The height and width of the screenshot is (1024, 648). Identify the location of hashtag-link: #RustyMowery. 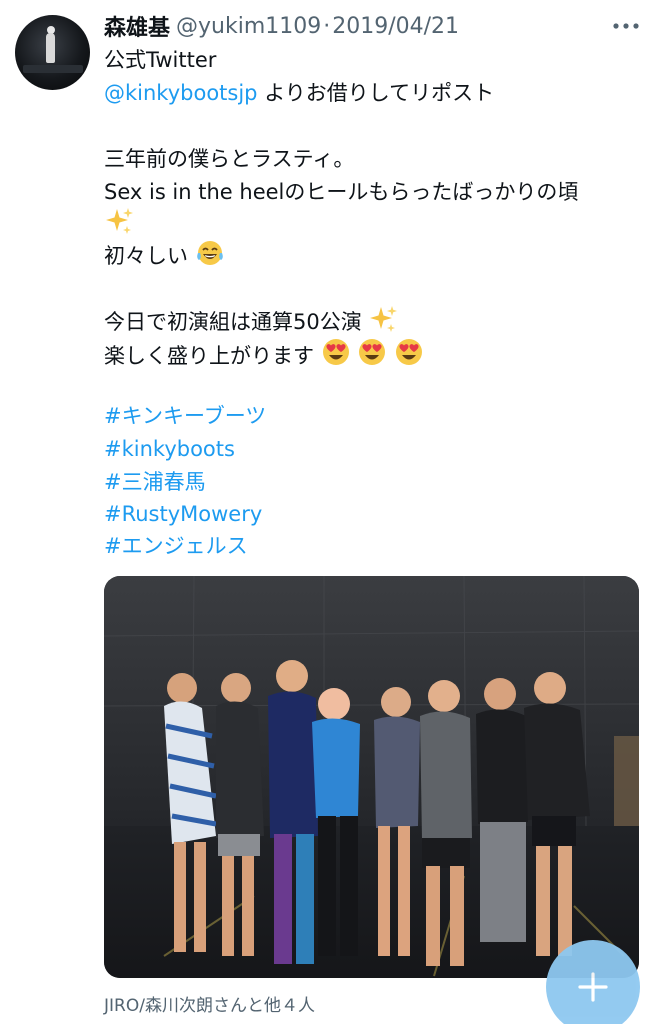
(183, 514).